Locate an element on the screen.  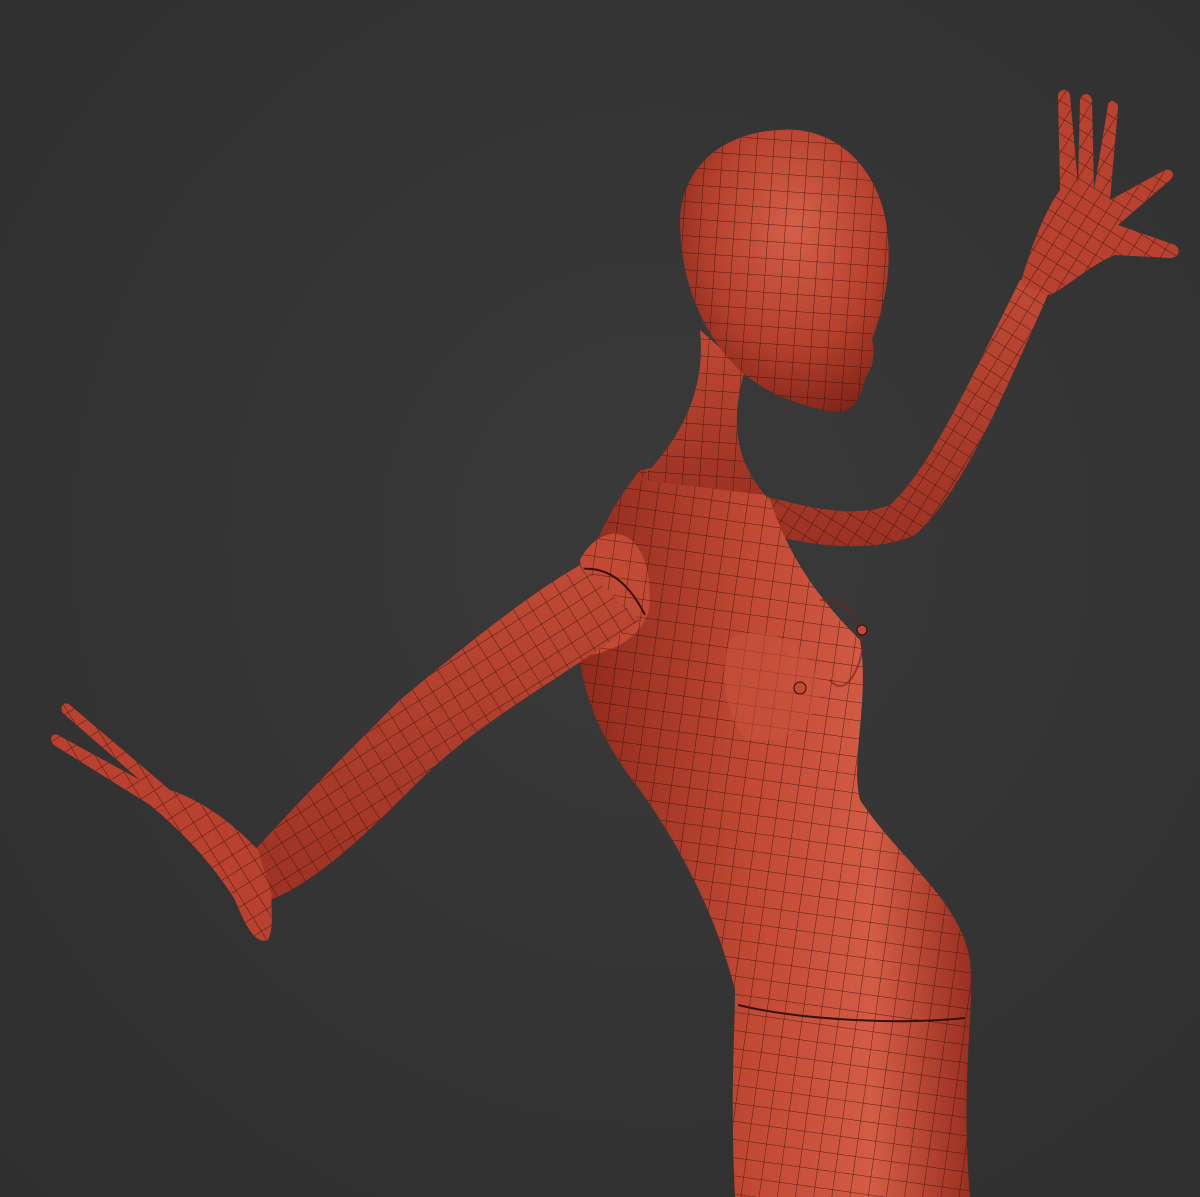
extended-arm is located at coordinates (447, 732).